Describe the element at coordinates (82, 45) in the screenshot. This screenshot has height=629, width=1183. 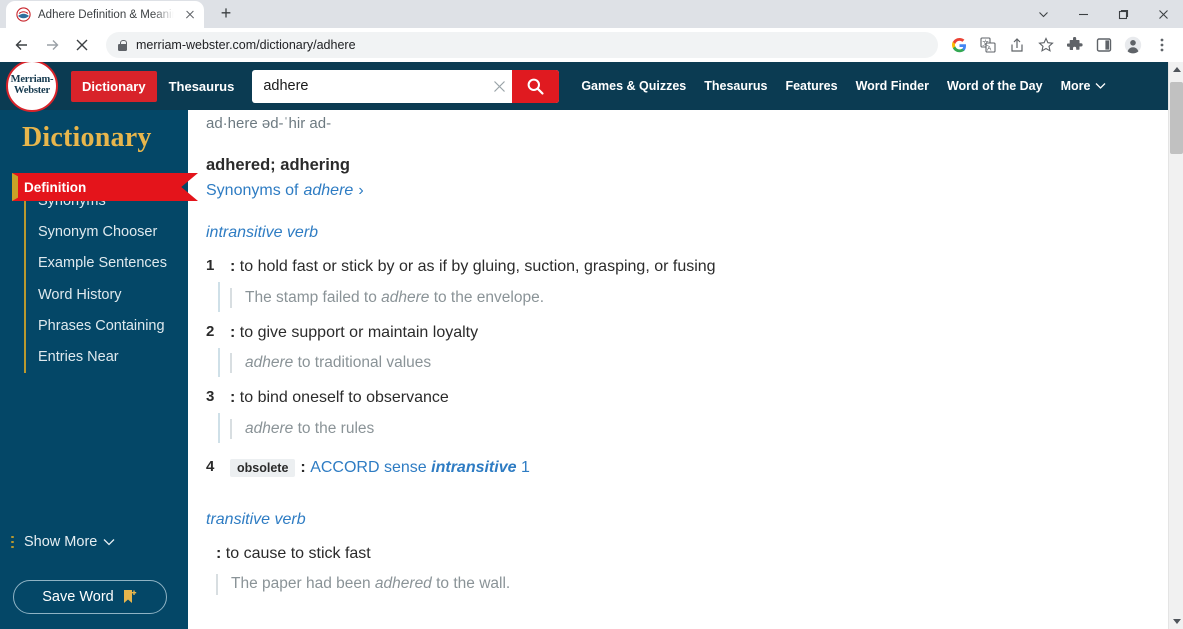
I see `stop-loading-button` at that location.